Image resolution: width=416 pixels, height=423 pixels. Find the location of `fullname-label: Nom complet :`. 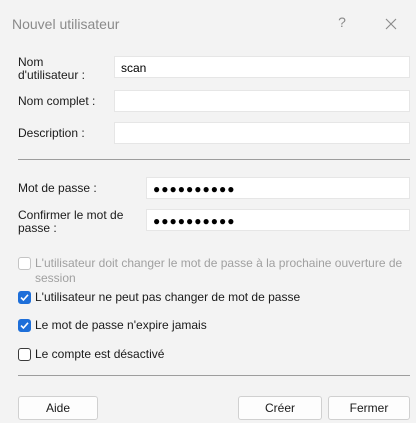

fullname-label: Nom complet : is located at coordinates (57, 101).